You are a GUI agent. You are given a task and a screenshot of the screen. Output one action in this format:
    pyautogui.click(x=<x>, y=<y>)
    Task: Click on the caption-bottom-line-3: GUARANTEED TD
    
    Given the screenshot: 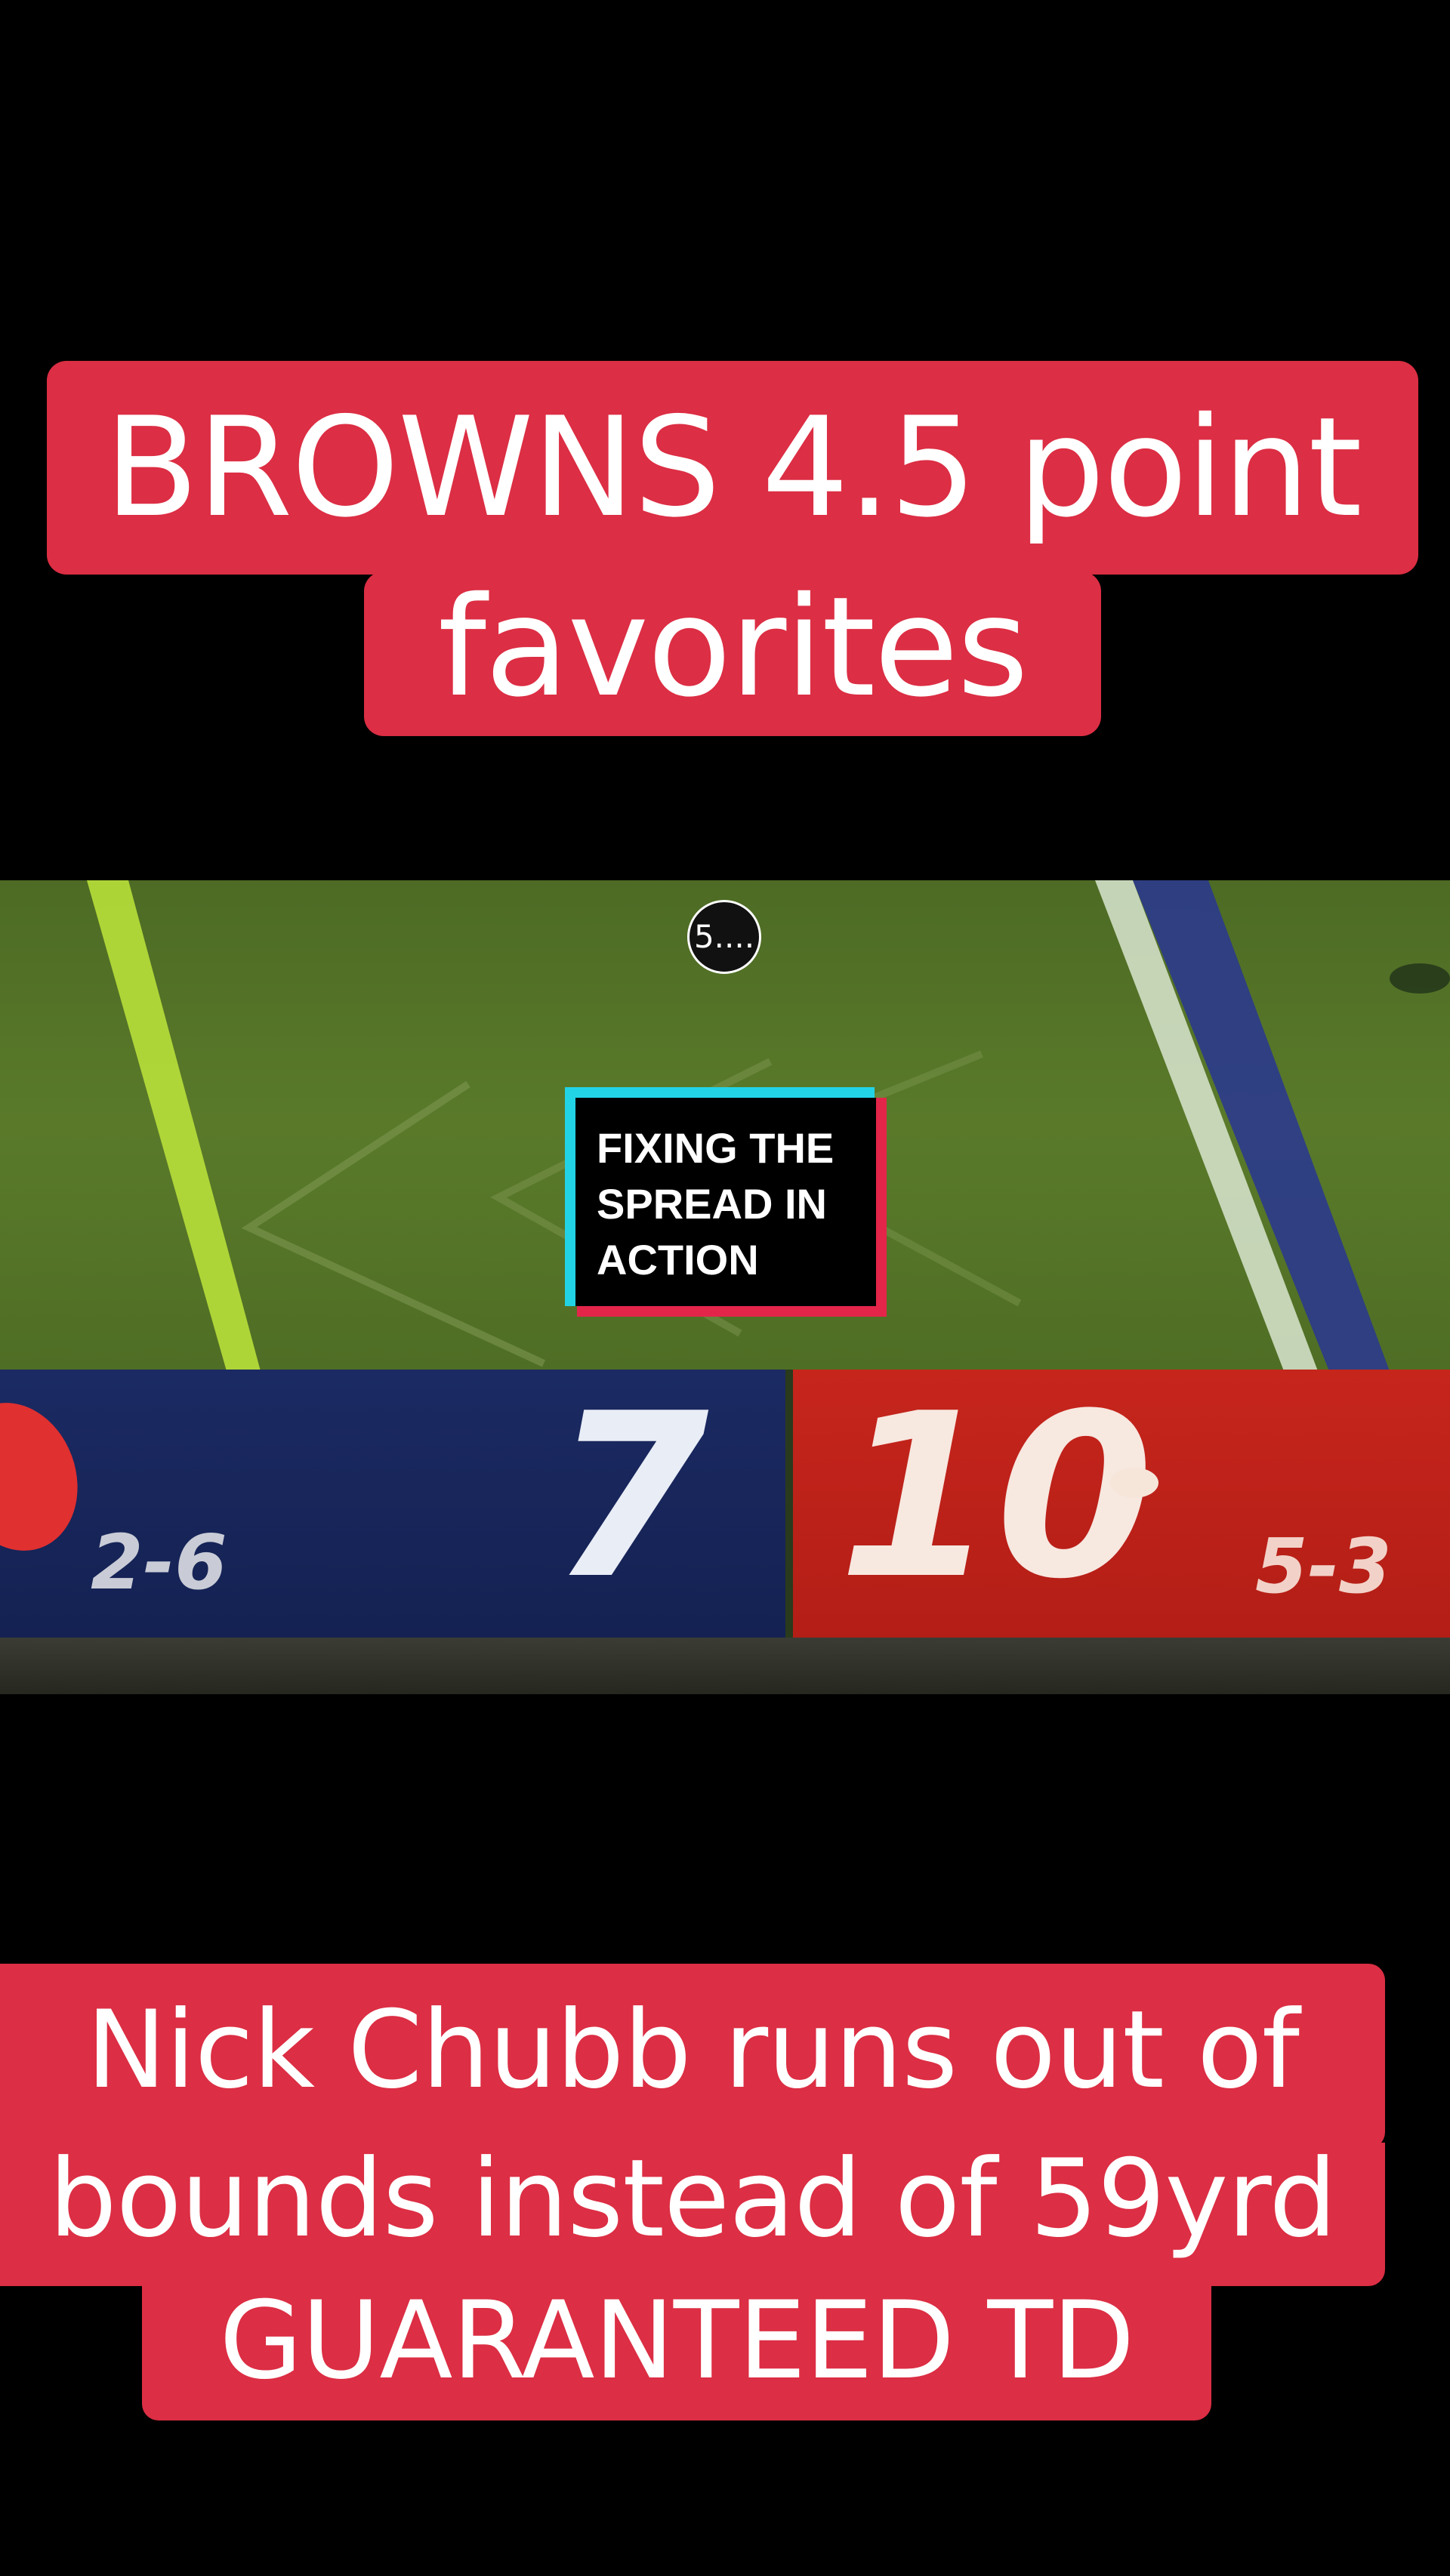 What is the action you would take?
    pyautogui.click(x=676, y=2352)
    